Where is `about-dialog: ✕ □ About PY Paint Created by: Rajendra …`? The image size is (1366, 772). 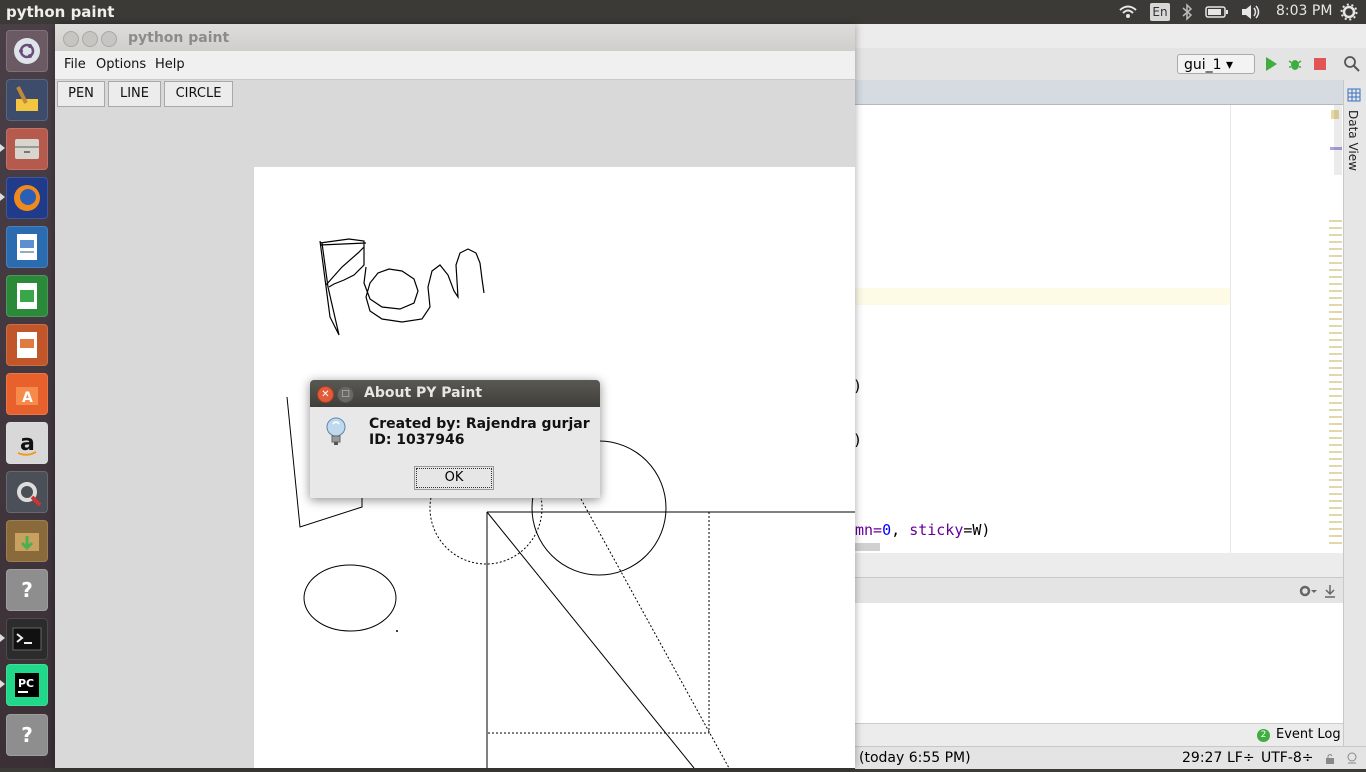 about-dialog: ✕ □ About PY Paint Created by: Rajendra … is located at coordinates (455, 439).